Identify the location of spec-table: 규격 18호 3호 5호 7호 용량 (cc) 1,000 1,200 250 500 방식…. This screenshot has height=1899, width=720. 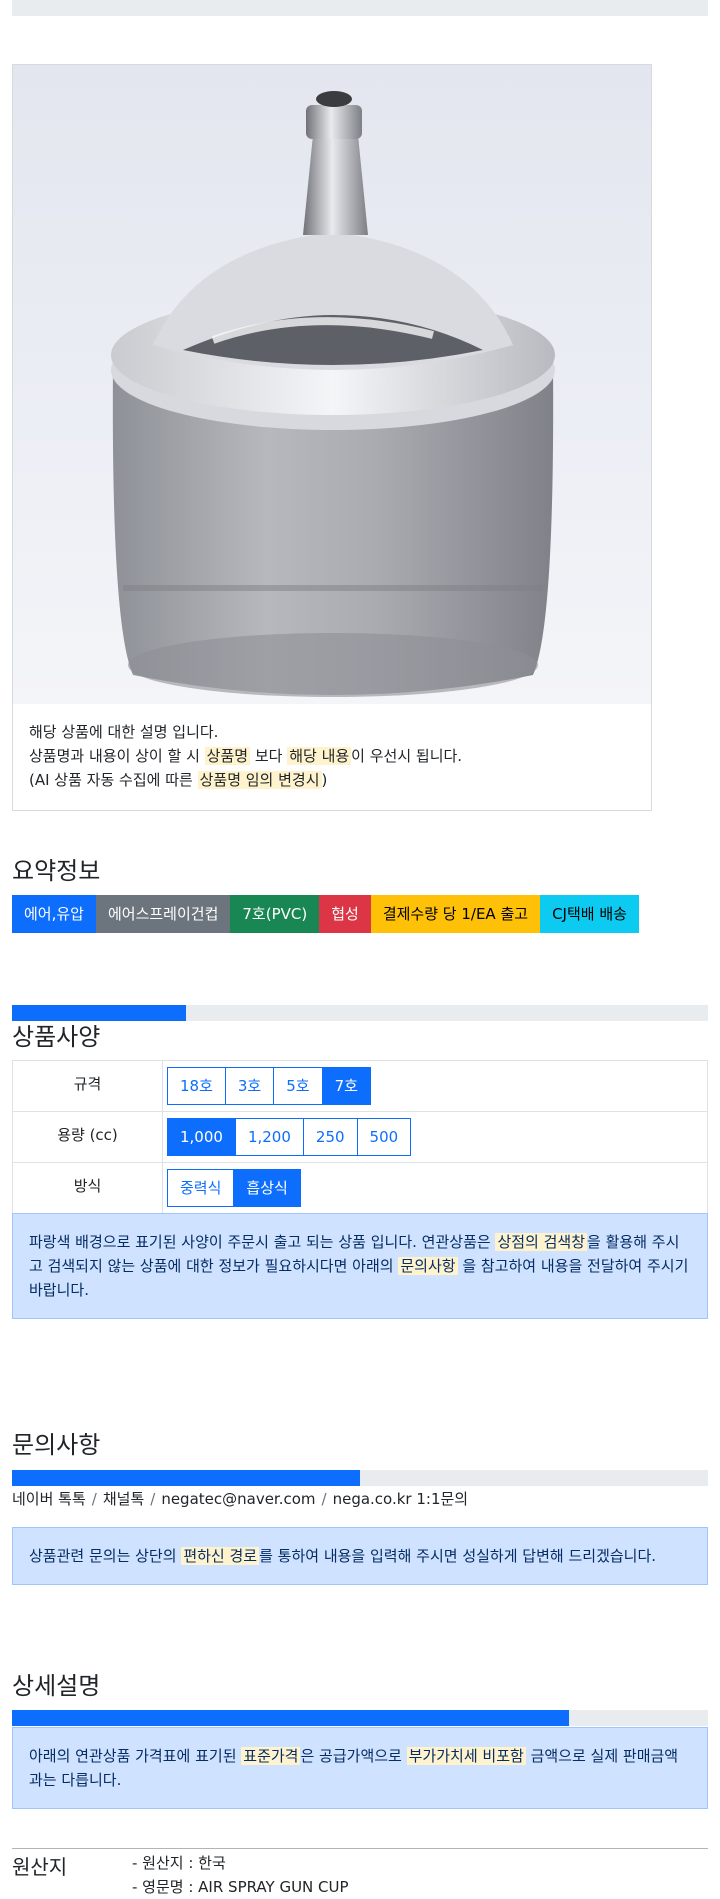
(360, 1137).